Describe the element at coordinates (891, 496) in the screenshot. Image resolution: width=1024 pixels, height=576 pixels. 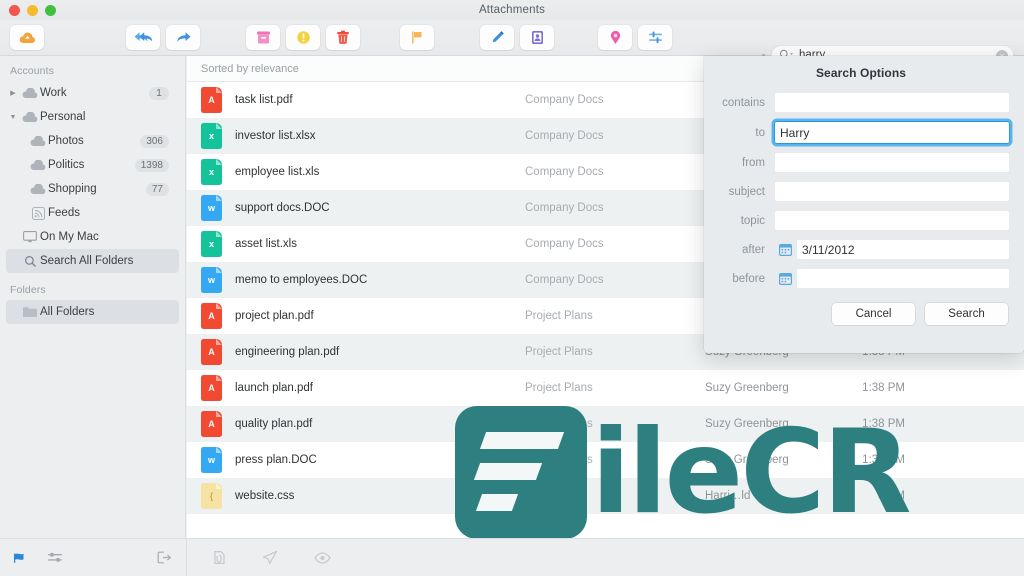
I see `file-time: 3 PM` at that location.